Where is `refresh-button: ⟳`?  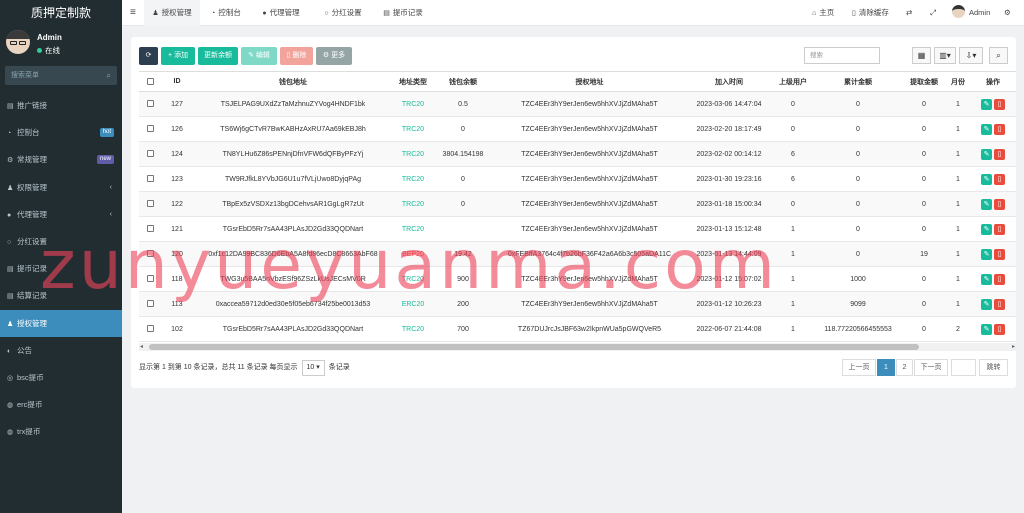
refresh-button: ⟳ is located at coordinates (148, 56).